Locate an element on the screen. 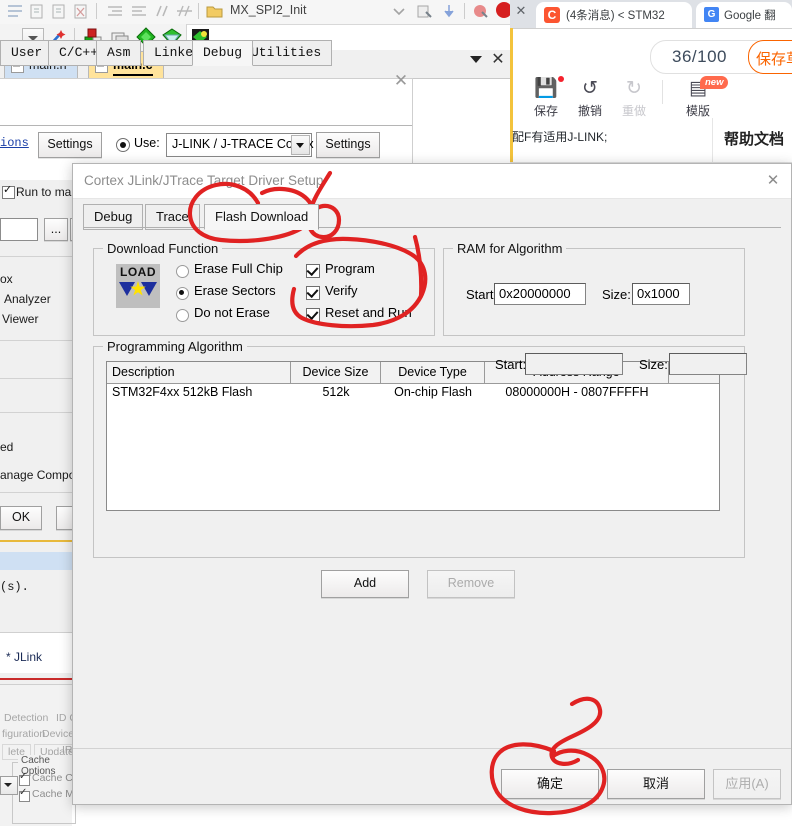  indent-increase-icon is located at coordinates (115, 11).